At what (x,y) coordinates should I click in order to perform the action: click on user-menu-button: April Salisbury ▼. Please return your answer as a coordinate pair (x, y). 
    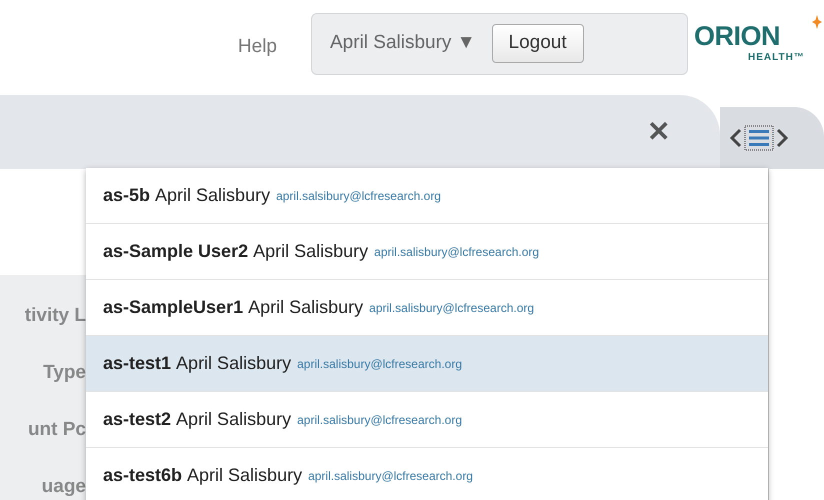
    Looking at the image, I should click on (403, 43).